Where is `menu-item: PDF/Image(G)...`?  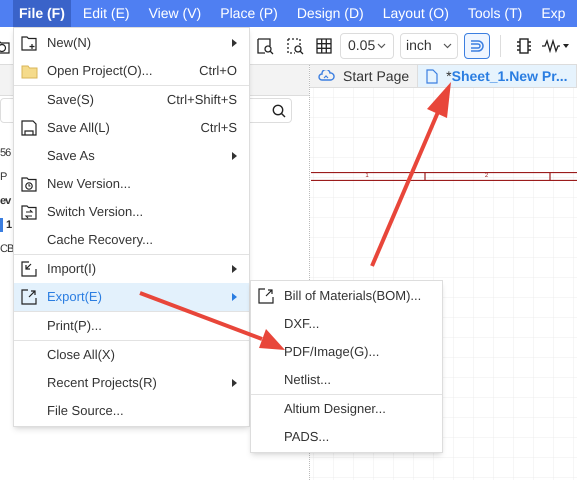
menu-item: PDF/Image(G)... is located at coordinates (346, 352).